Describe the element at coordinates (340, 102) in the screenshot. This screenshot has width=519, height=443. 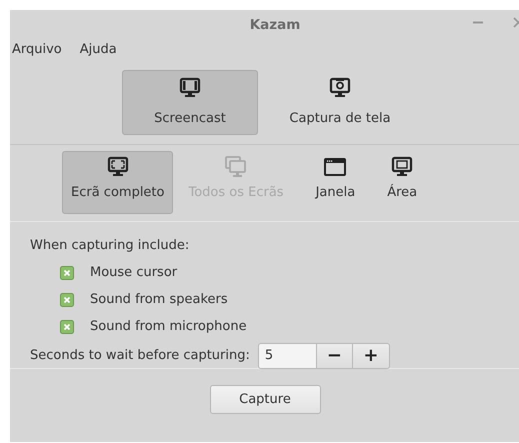
I see `mode-tab: Captura de tela` at that location.